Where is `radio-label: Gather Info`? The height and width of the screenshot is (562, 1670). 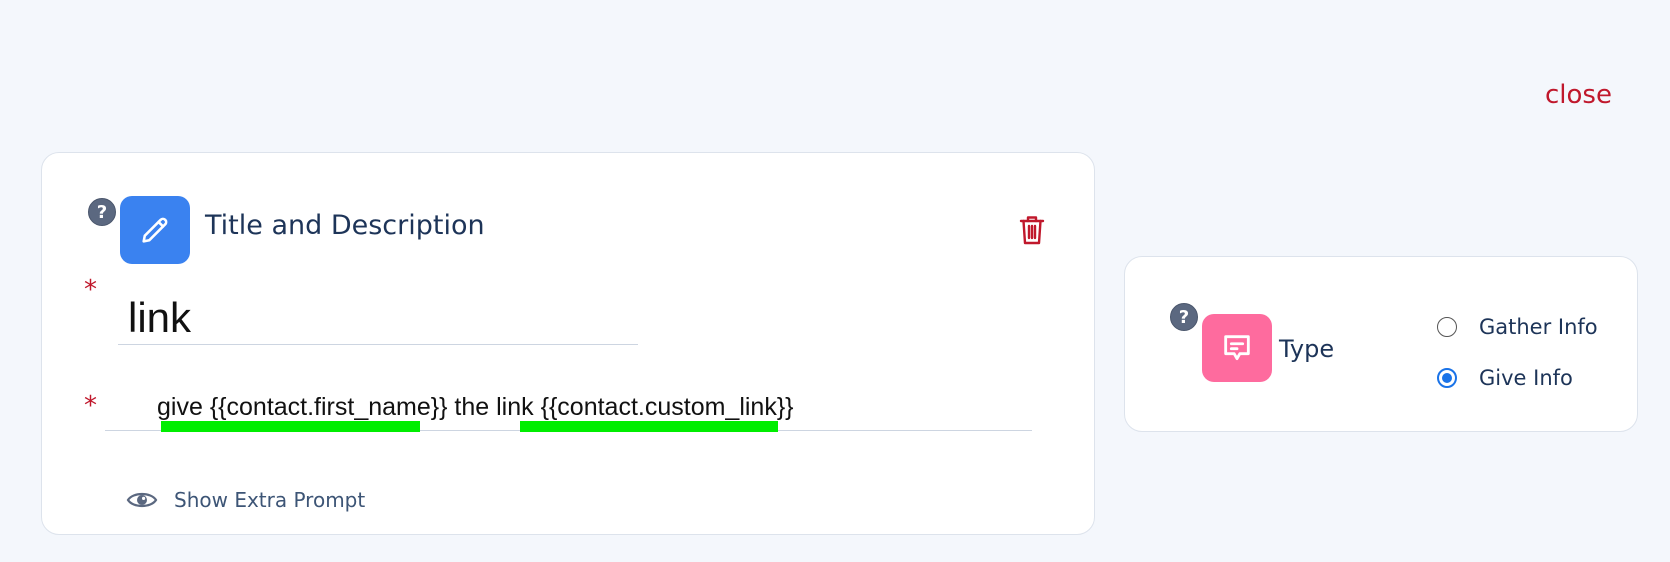 radio-label: Gather Info is located at coordinates (1538, 327).